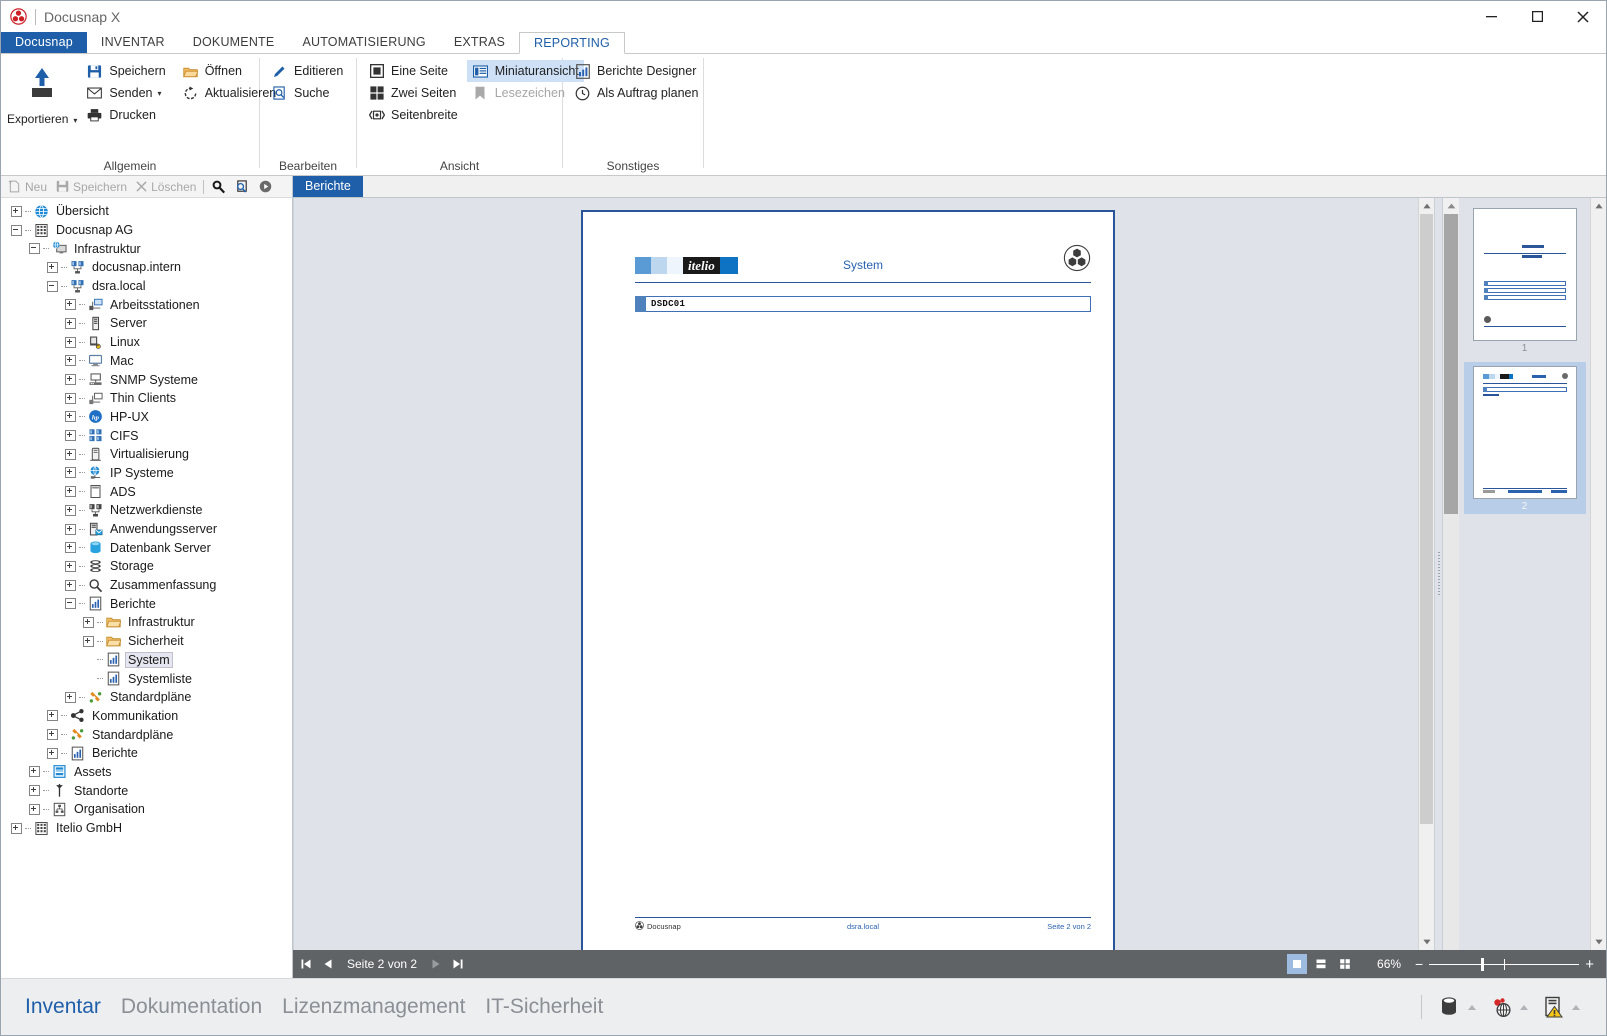 The height and width of the screenshot is (1036, 1607). I want to click on viewer-scroll-thumb, so click(1426, 519).